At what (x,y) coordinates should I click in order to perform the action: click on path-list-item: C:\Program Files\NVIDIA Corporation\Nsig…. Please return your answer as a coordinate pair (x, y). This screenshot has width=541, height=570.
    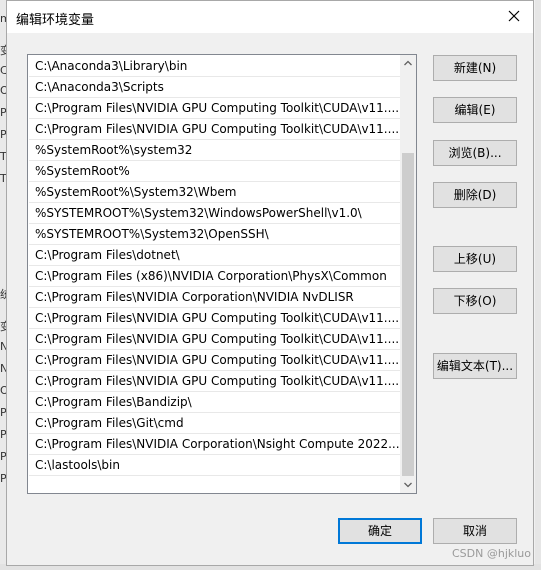
    Looking at the image, I should click on (215, 444).